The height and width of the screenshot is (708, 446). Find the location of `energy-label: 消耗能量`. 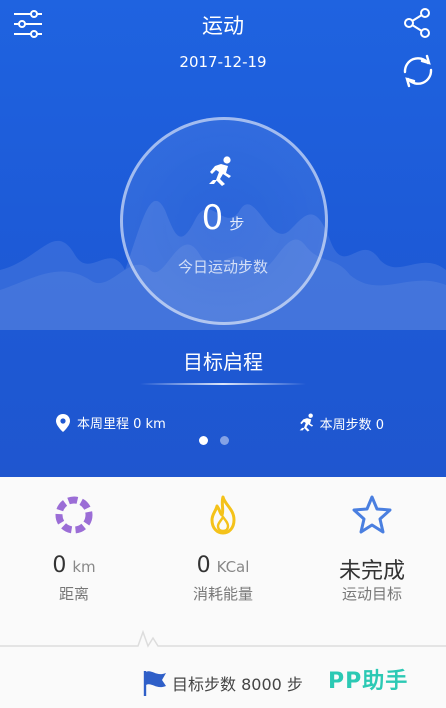

energy-label: 消耗能量 is located at coordinates (222, 594).